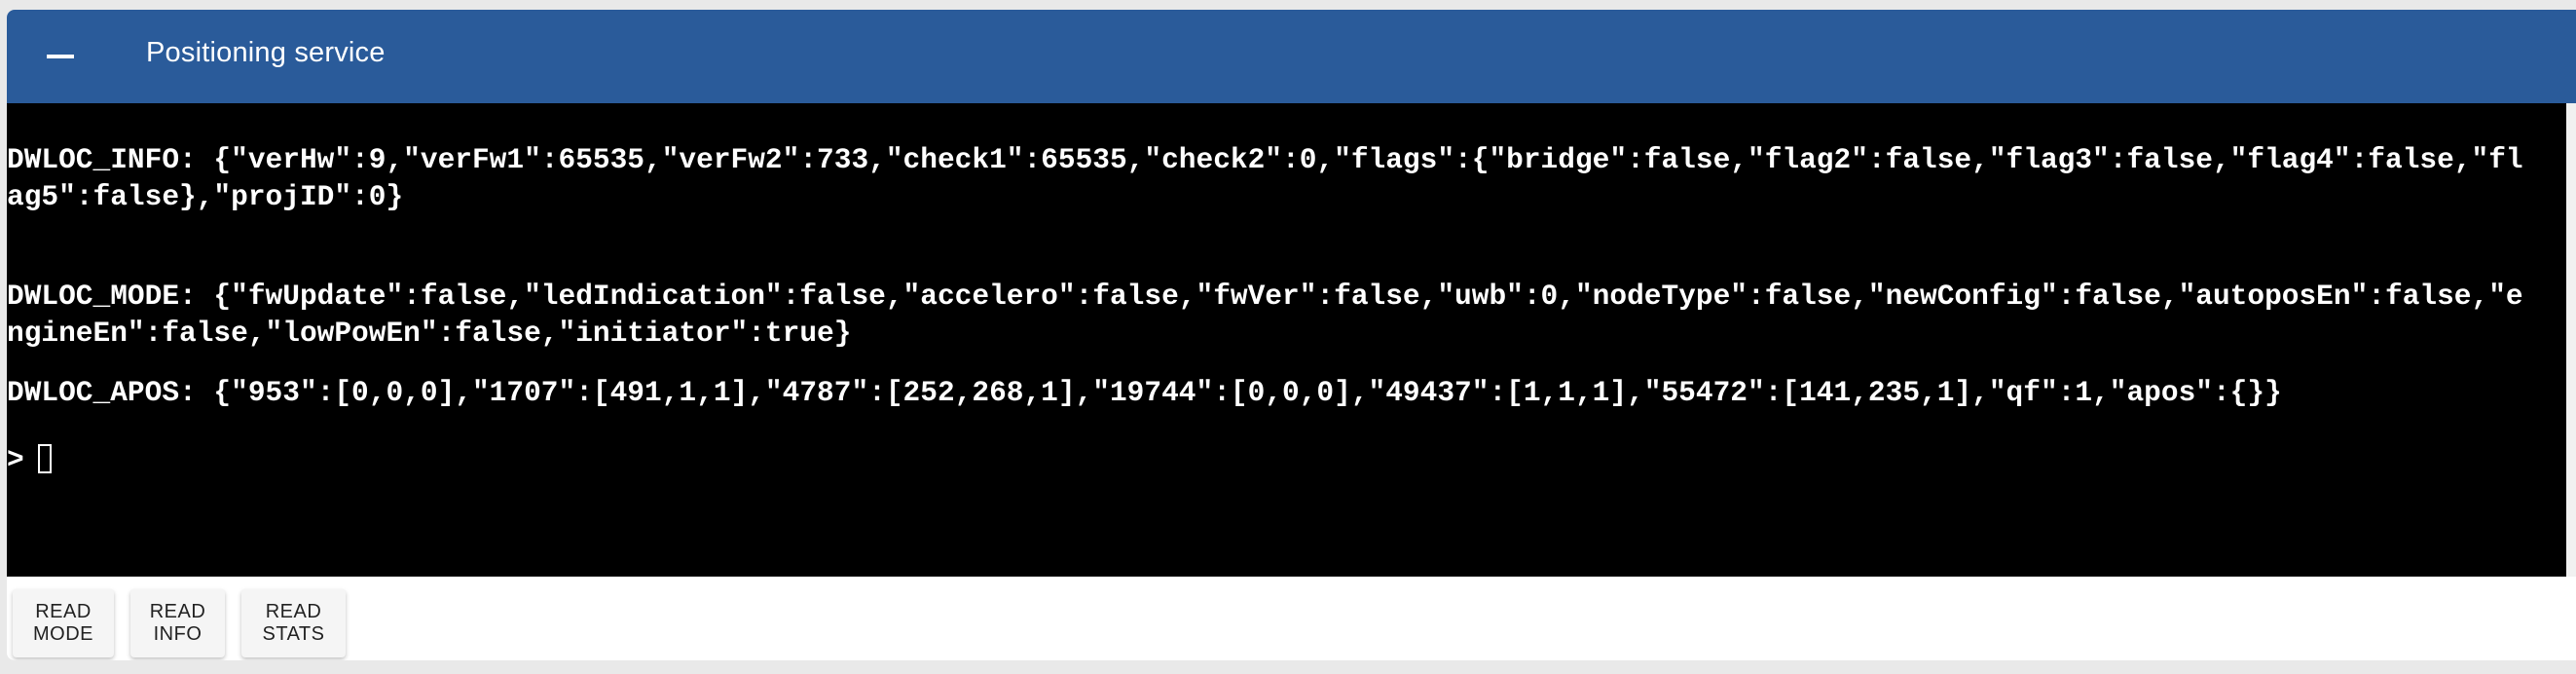 The height and width of the screenshot is (674, 2576). What do you see at coordinates (44, 458) in the screenshot?
I see `cursor` at bounding box center [44, 458].